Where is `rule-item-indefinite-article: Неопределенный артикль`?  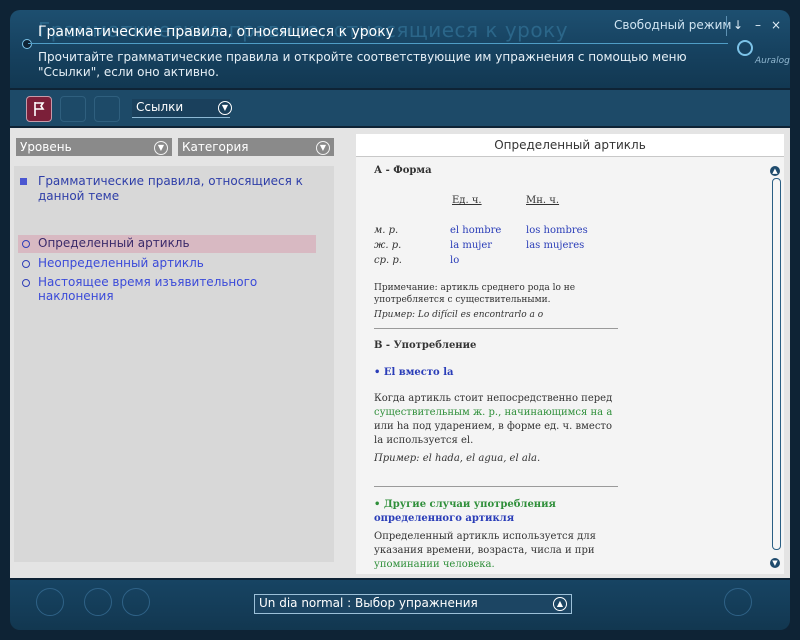
rule-item-indefinite-article: Неопределенный артикль is located at coordinates (167, 264).